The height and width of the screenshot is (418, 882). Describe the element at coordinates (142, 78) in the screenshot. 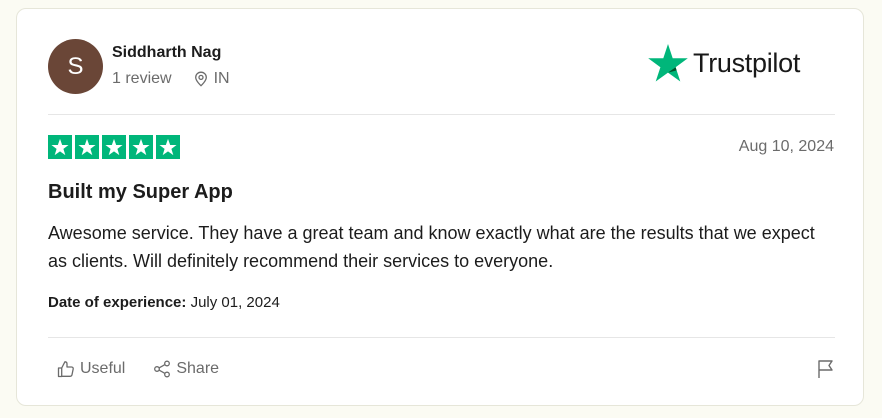

I see `review-count: 1 review` at that location.